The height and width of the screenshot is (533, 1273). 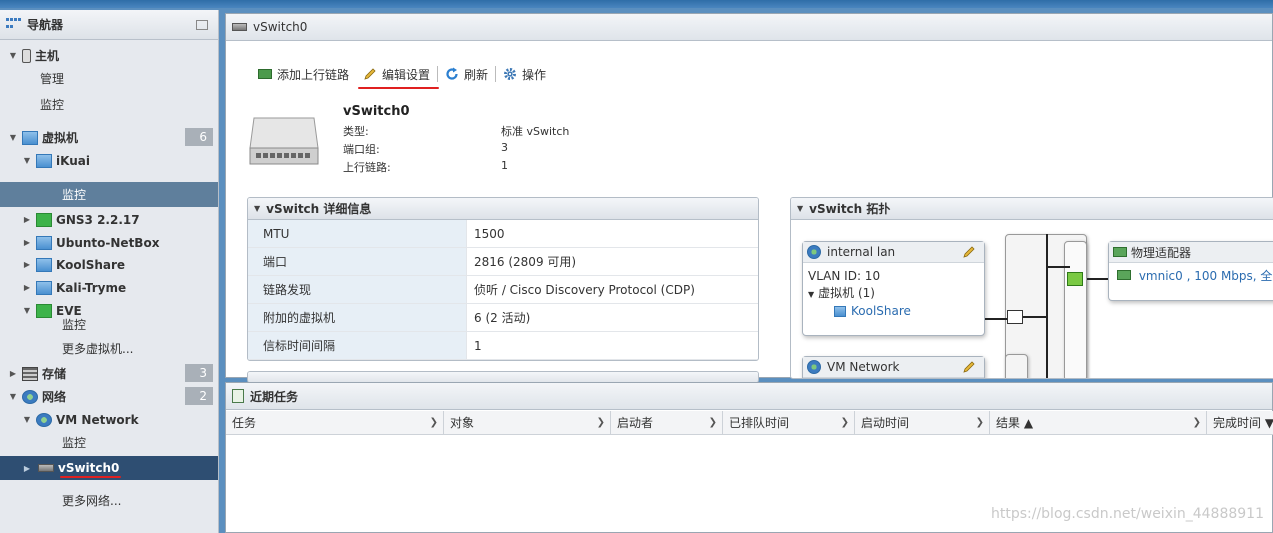 I want to click on refresh-icon, so click(x=452, y=73).